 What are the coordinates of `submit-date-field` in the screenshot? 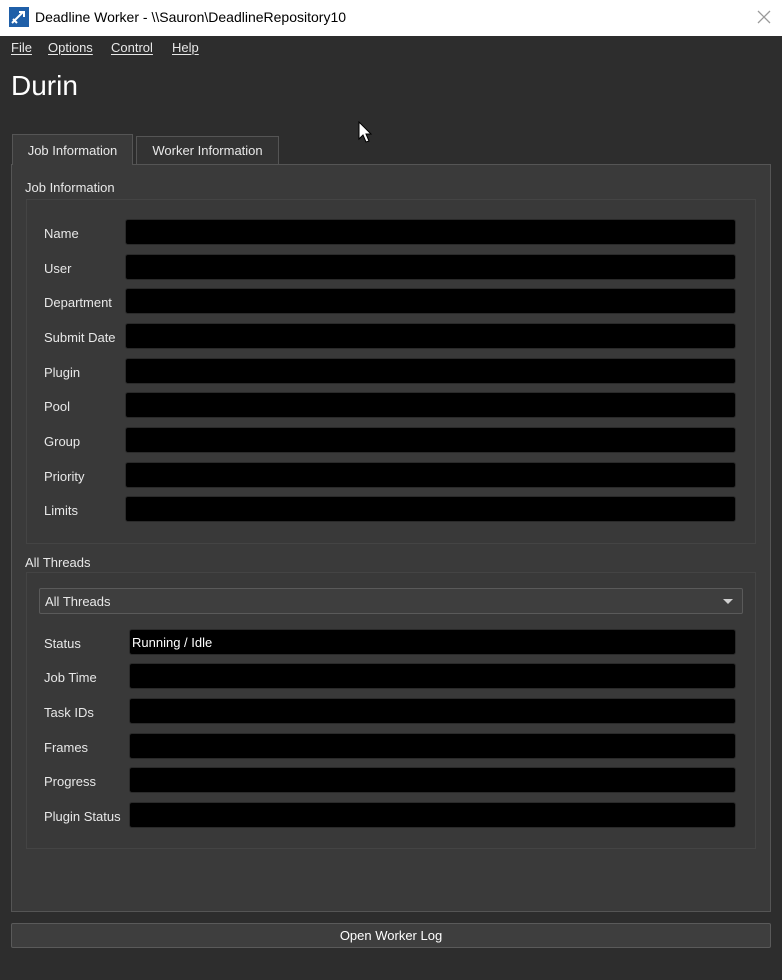 It's located at (430, 336).